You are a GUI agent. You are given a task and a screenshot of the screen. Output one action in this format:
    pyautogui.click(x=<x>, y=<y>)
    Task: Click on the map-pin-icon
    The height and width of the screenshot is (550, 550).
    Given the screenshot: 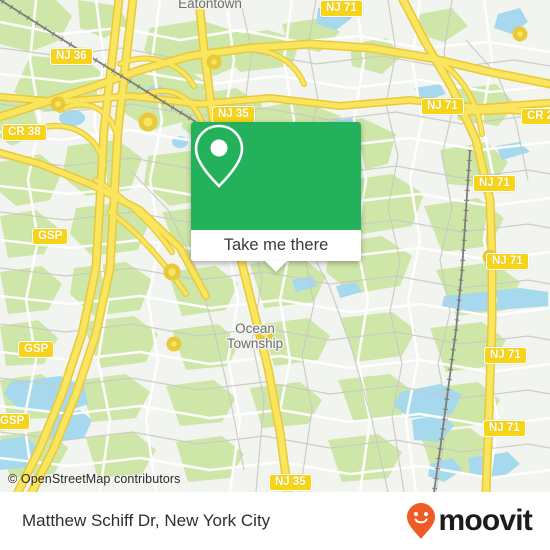 What is the action you would take?
    pyautogui.click(x=219, y=156)
    